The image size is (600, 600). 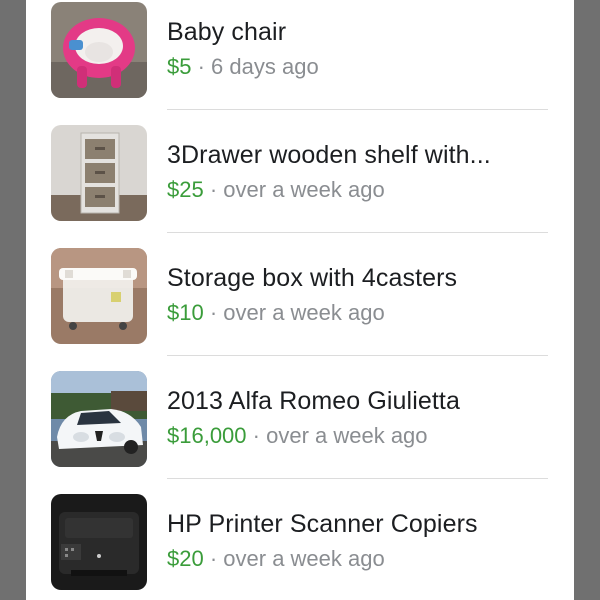 I want to click on listing-title: Baby chair, so click(x=226, y=32).